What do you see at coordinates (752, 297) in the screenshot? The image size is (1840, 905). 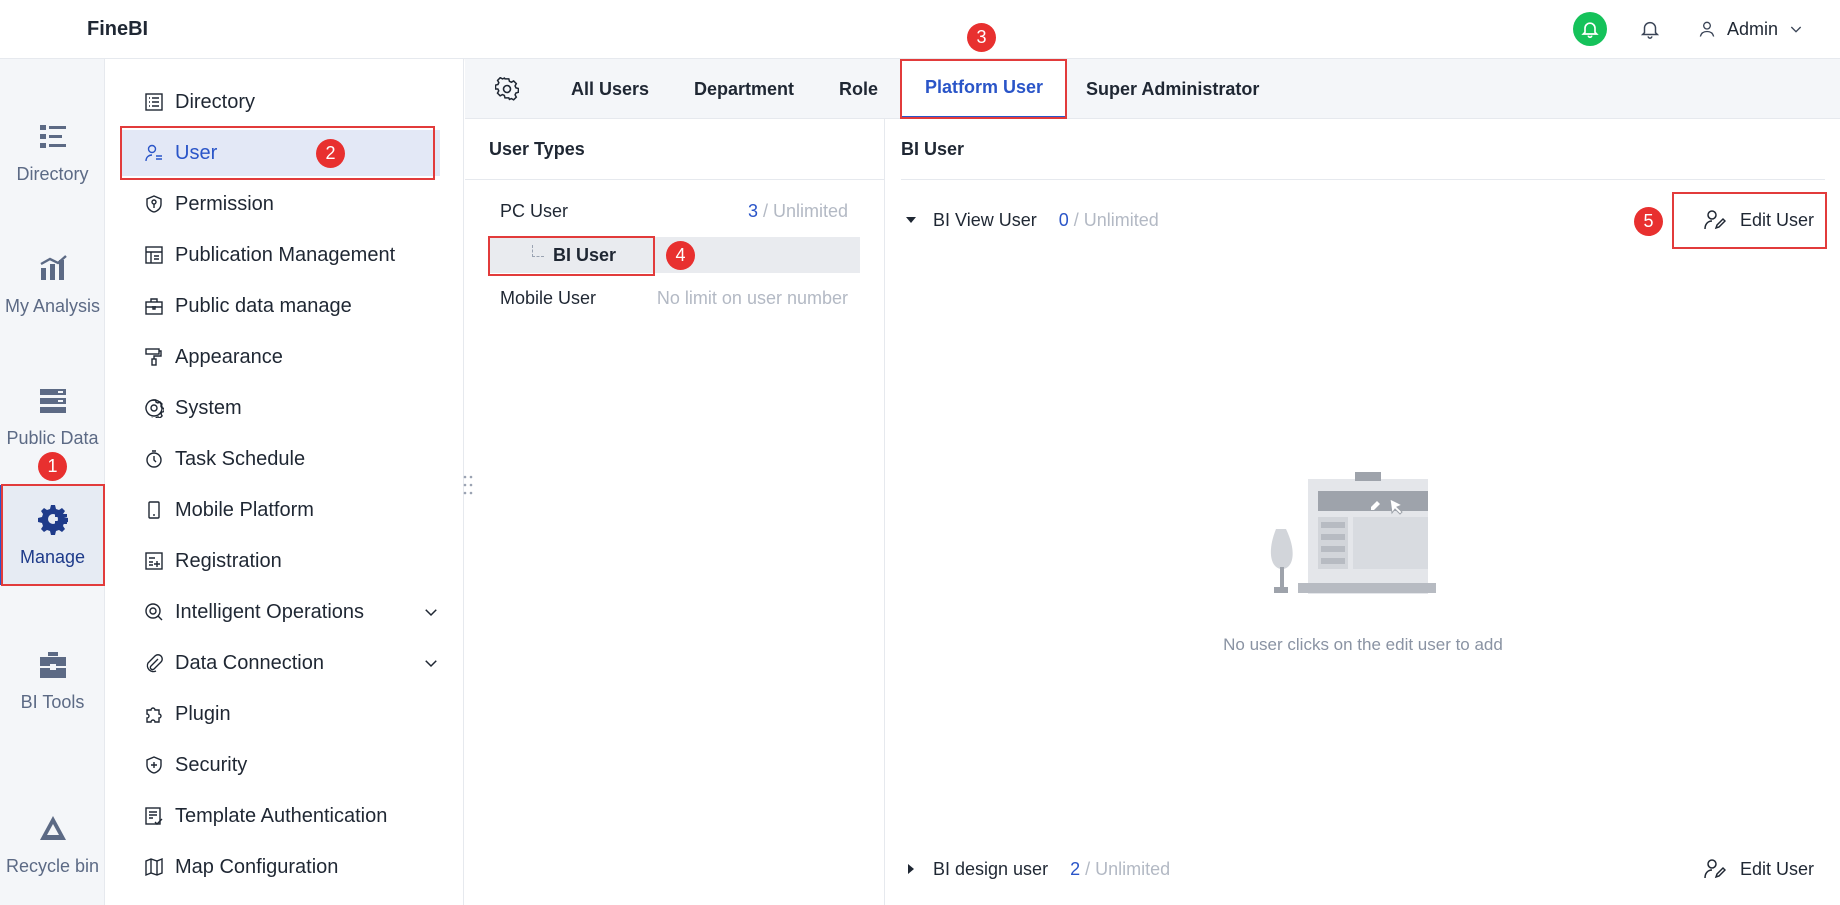 I see `type-limit-text: No limit on user number` at bounding box center [752, 297].